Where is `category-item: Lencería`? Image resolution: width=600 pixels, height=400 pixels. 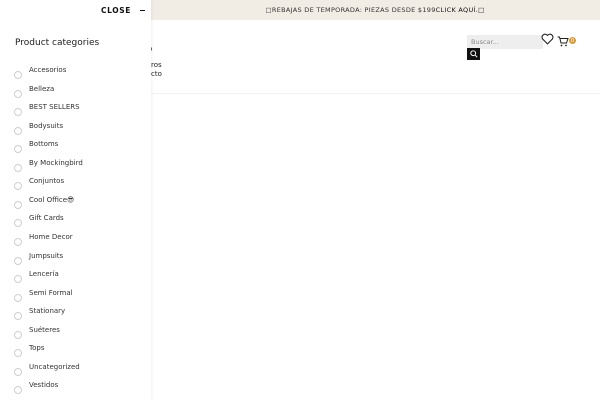 category-item: Lencería is located at coordinates (75, 279).